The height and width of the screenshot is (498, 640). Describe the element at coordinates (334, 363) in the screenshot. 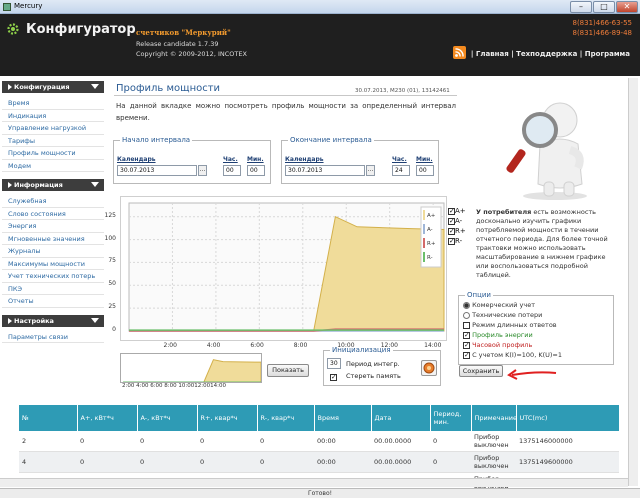

I see `period-input: 30` at that location.